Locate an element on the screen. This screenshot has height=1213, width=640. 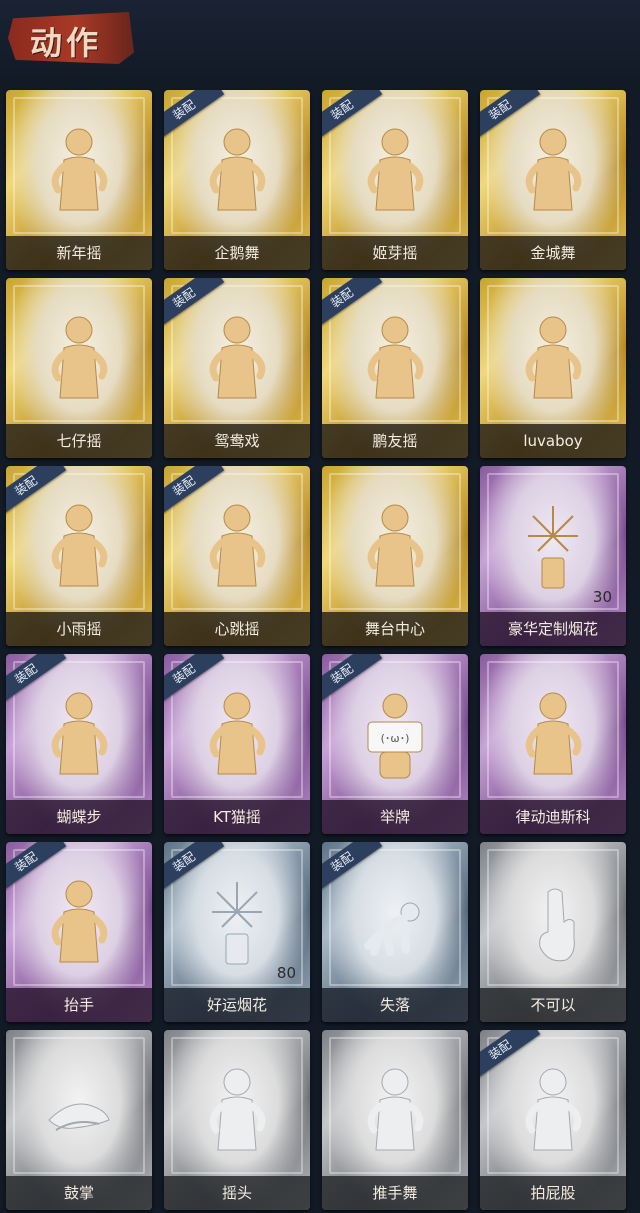
card-label: KT猫摇 is located at coordinates (237, 817).